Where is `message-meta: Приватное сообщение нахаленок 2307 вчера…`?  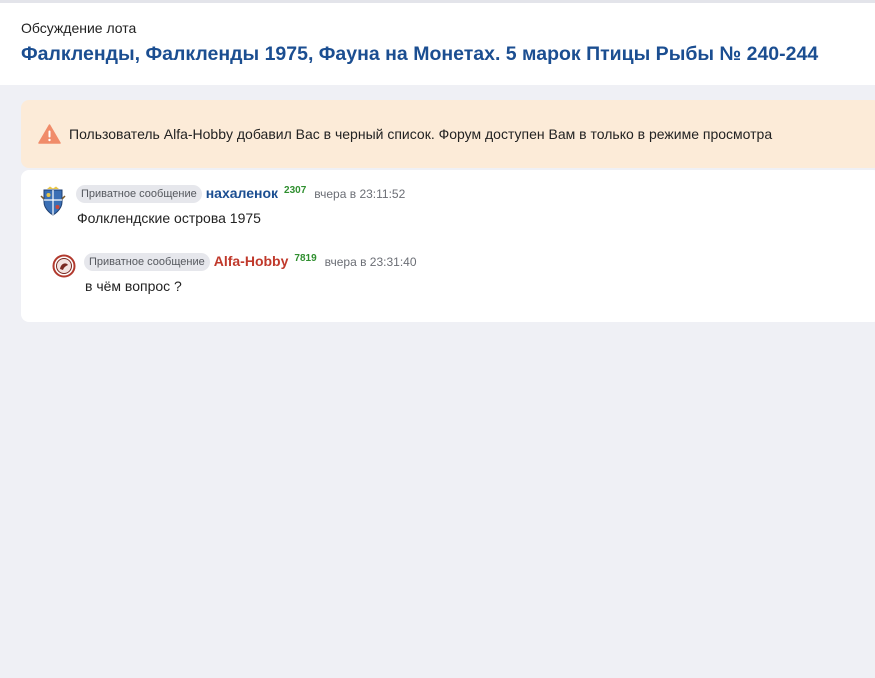 message-meta: Приватное сообщение нахаленок 2307 вчера… is located at coordinates (240, 194).